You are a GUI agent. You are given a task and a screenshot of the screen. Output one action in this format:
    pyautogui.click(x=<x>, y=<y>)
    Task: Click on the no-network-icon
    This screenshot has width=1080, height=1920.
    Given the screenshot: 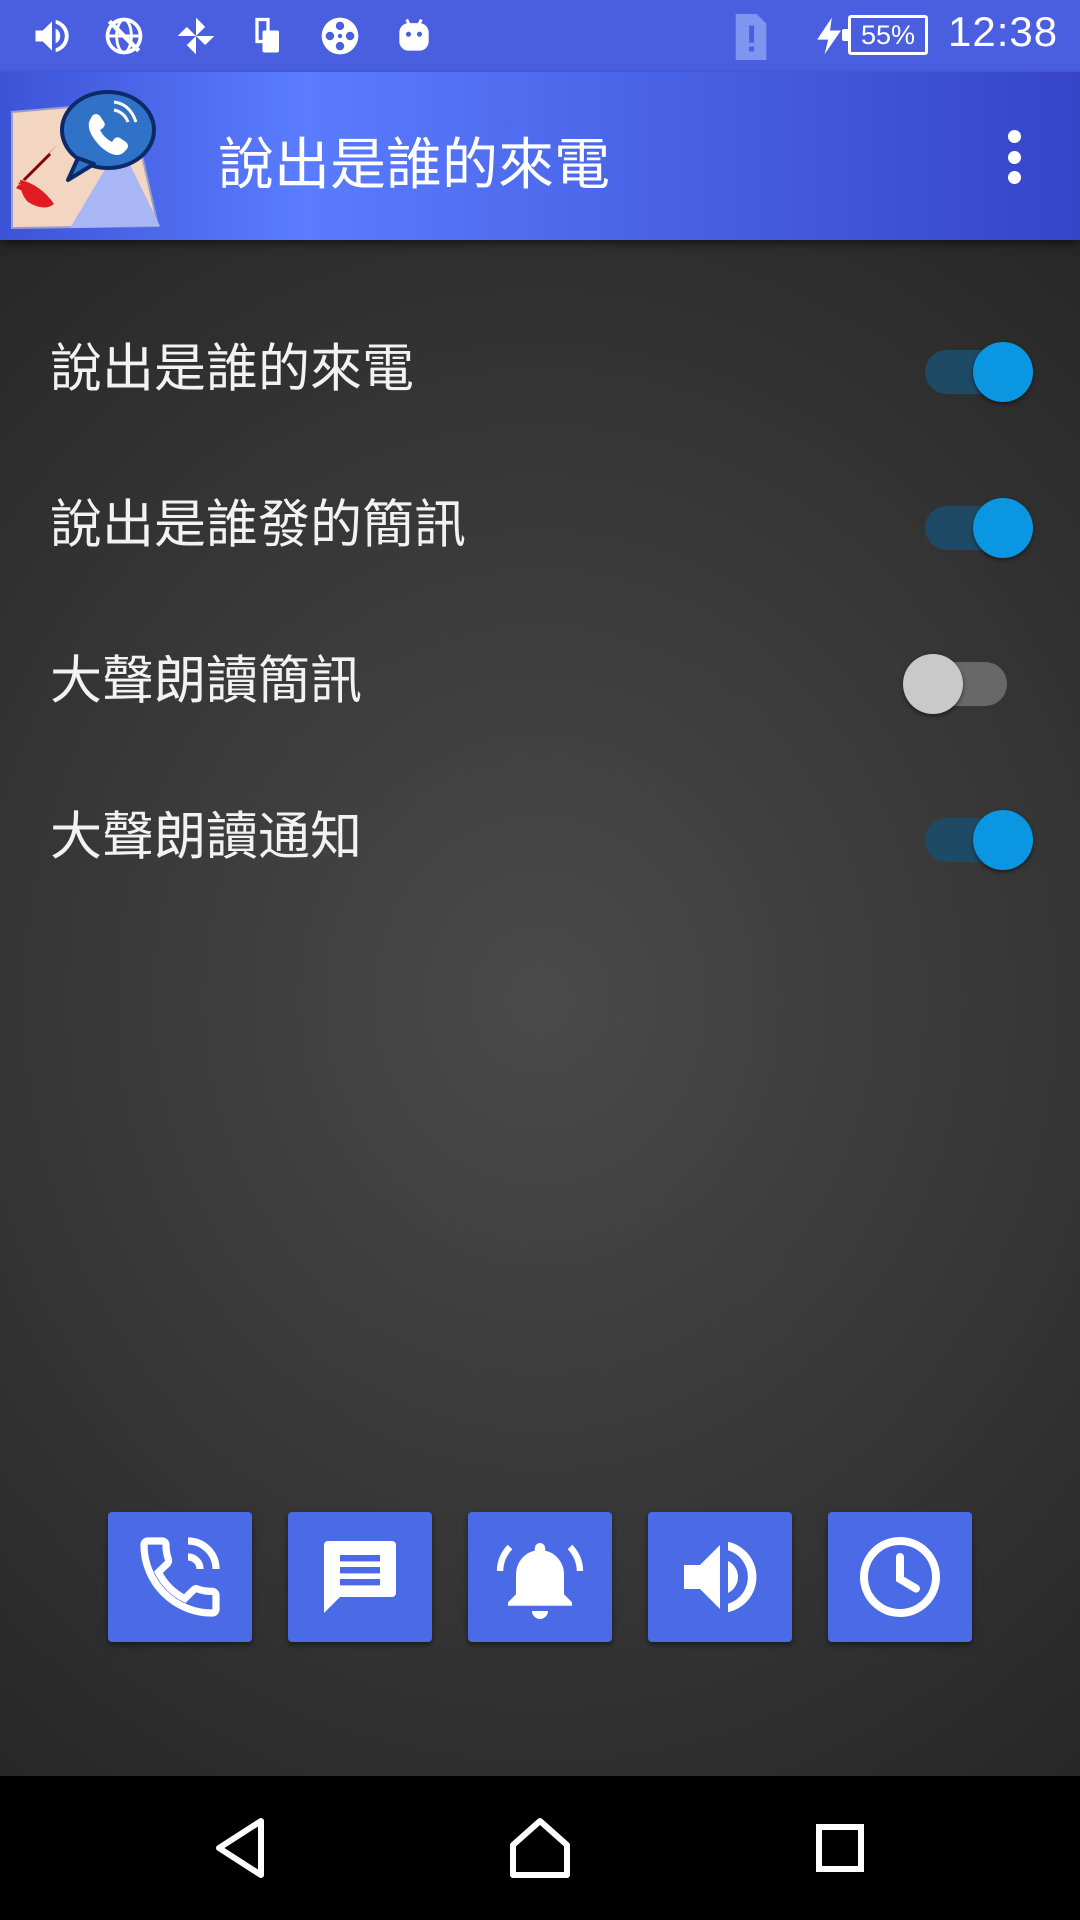 What is the action you would take?
    pyautogui.click(x=124, y=36)
    